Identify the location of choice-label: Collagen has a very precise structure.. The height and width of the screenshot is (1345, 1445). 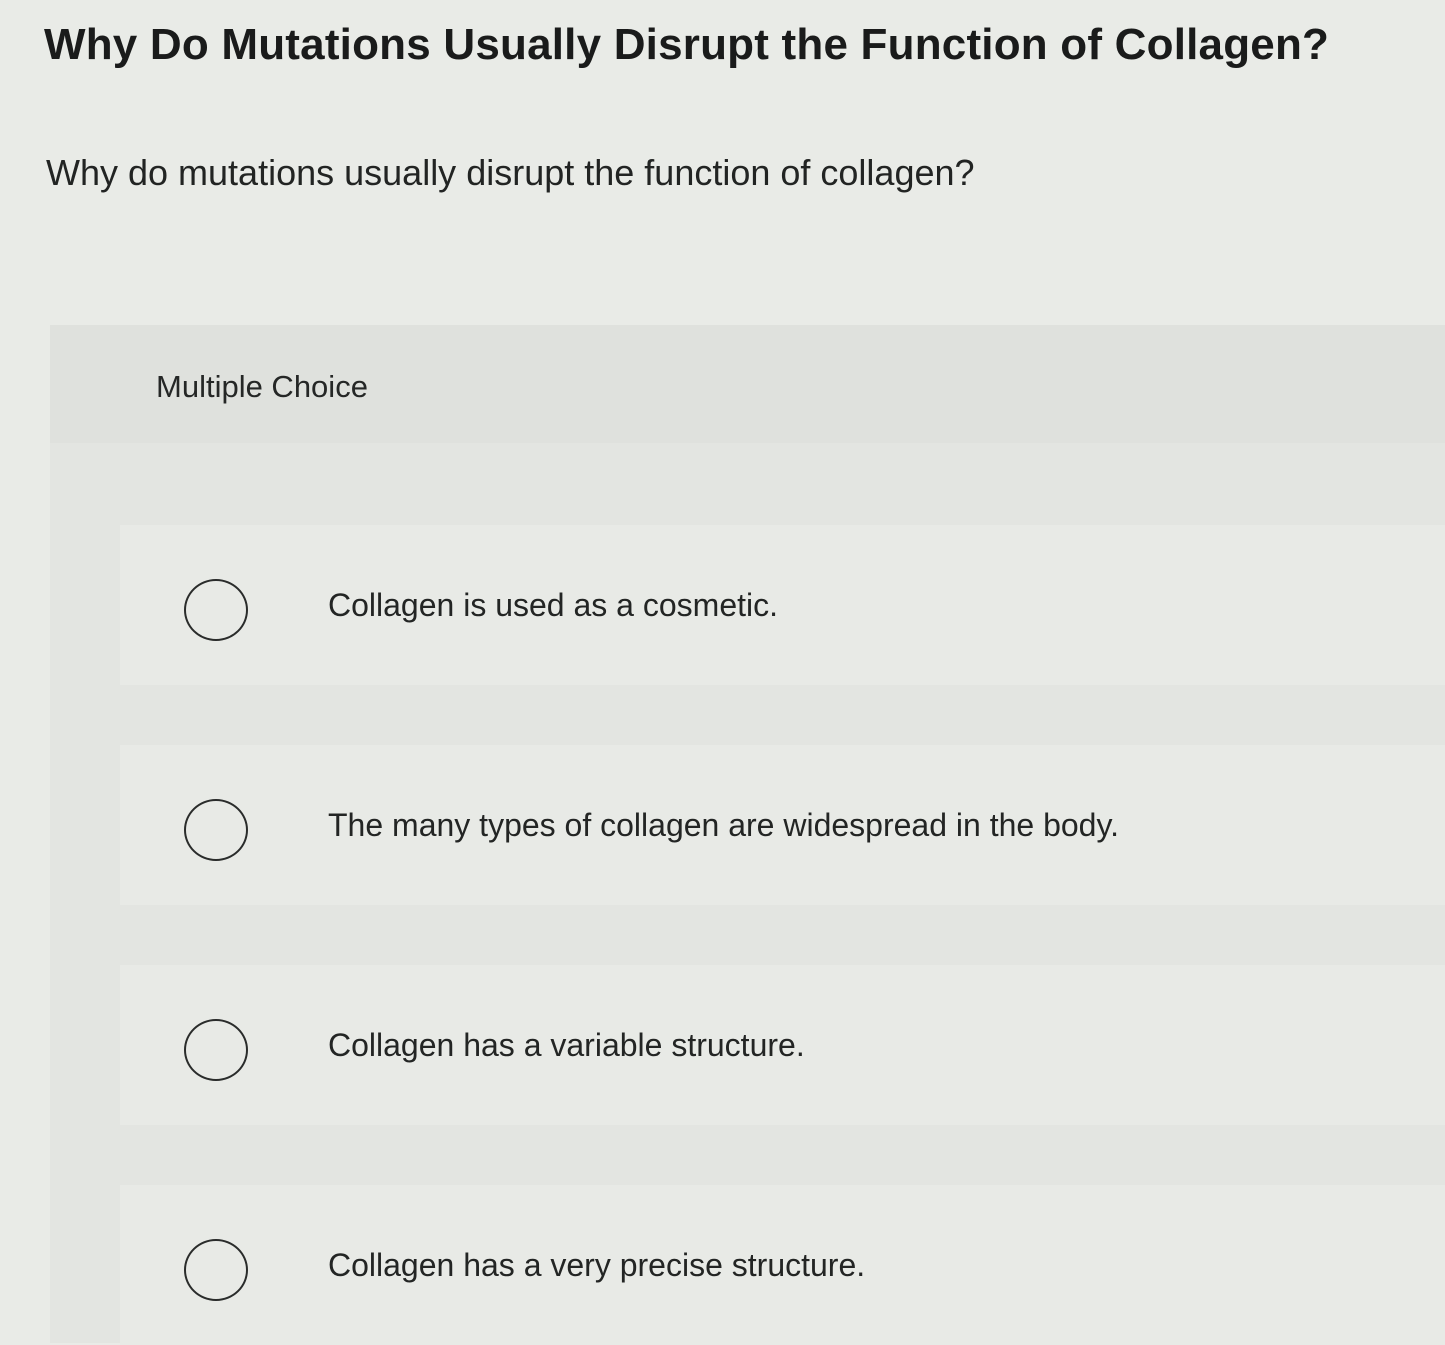
(597, 1265).